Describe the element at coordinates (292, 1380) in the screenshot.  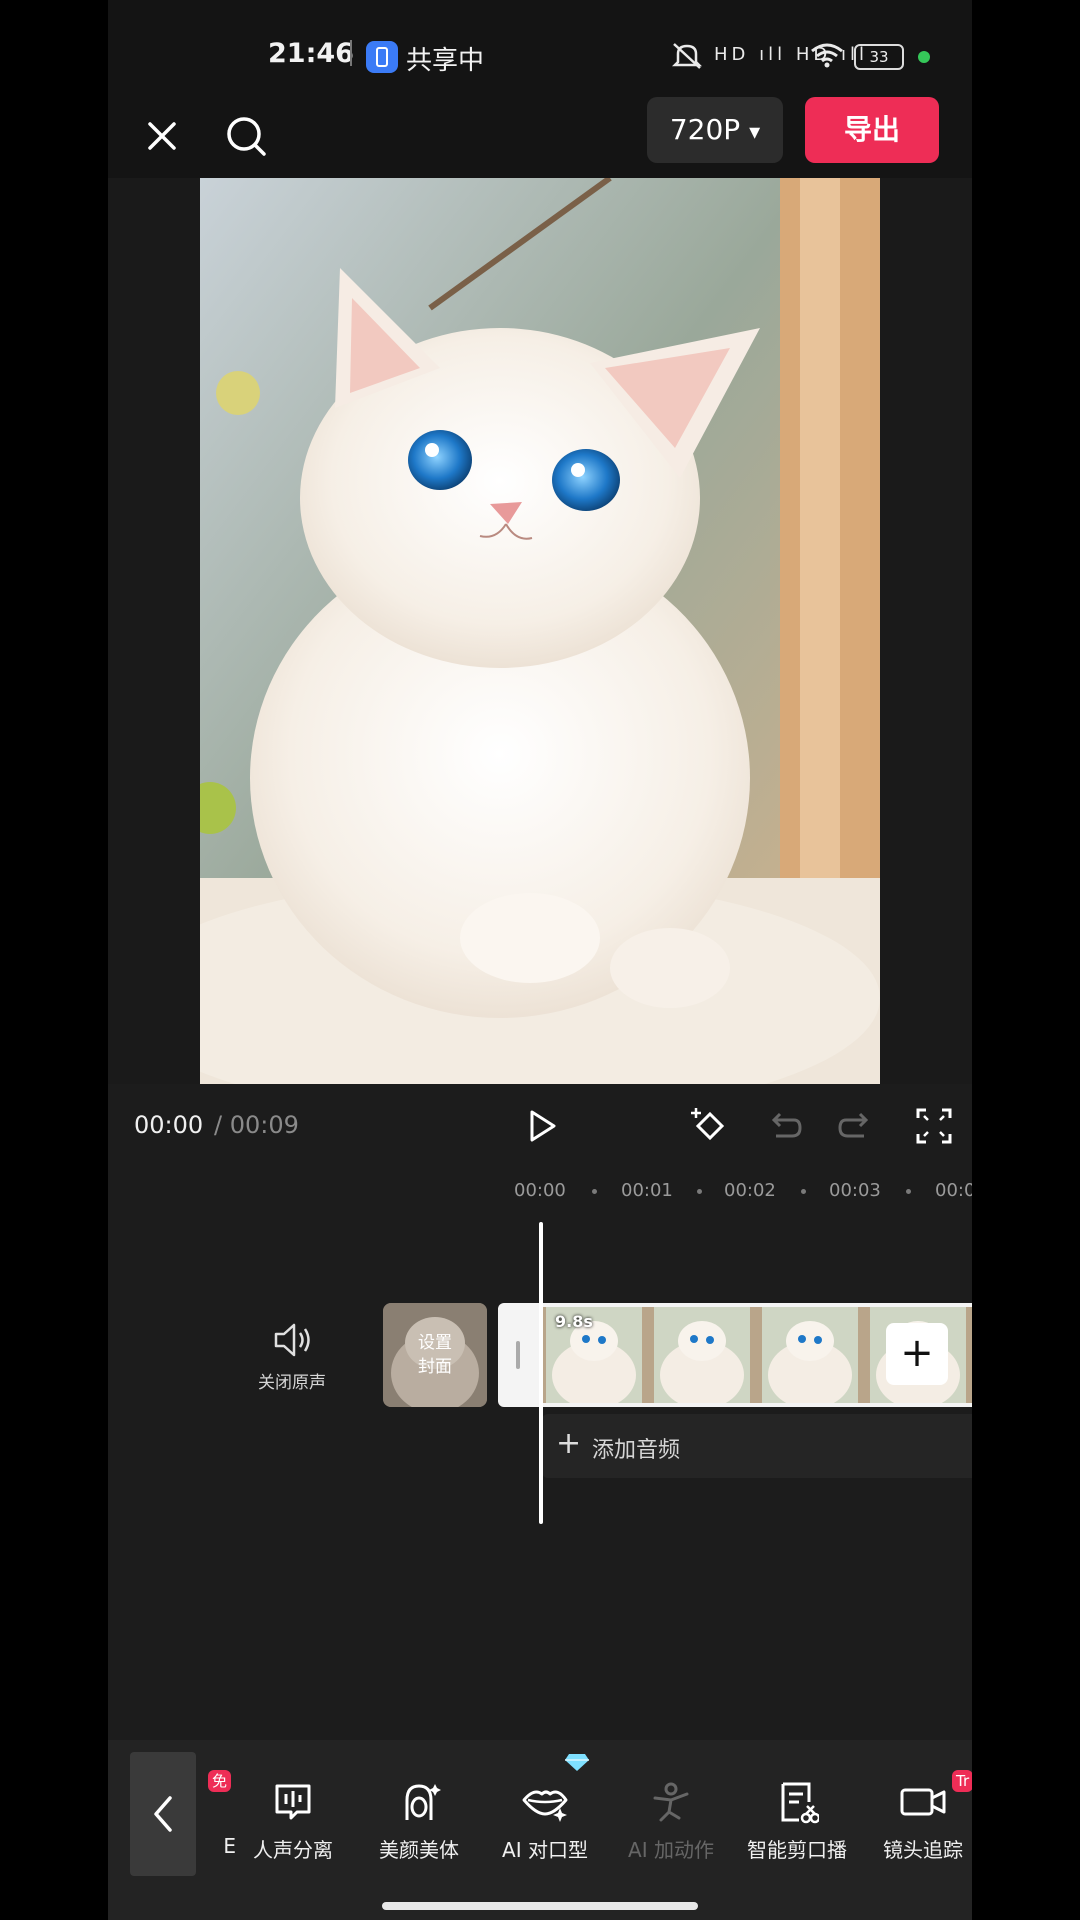
I see `mute-original-label: 关闭原声` at that location.